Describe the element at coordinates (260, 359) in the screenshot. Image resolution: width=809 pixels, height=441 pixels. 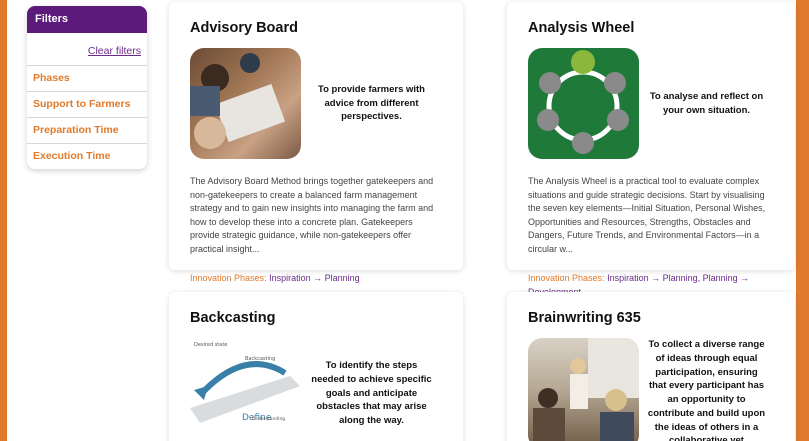
I see `backcast-label-backcasting: Backcasting` at that location.